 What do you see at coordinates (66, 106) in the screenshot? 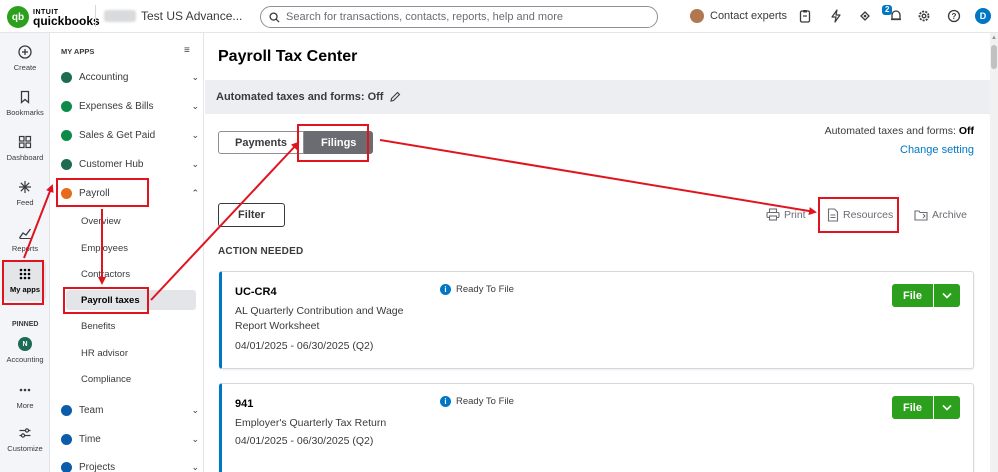
I see `expenses-app-icon` at bounding box center [66, 106].